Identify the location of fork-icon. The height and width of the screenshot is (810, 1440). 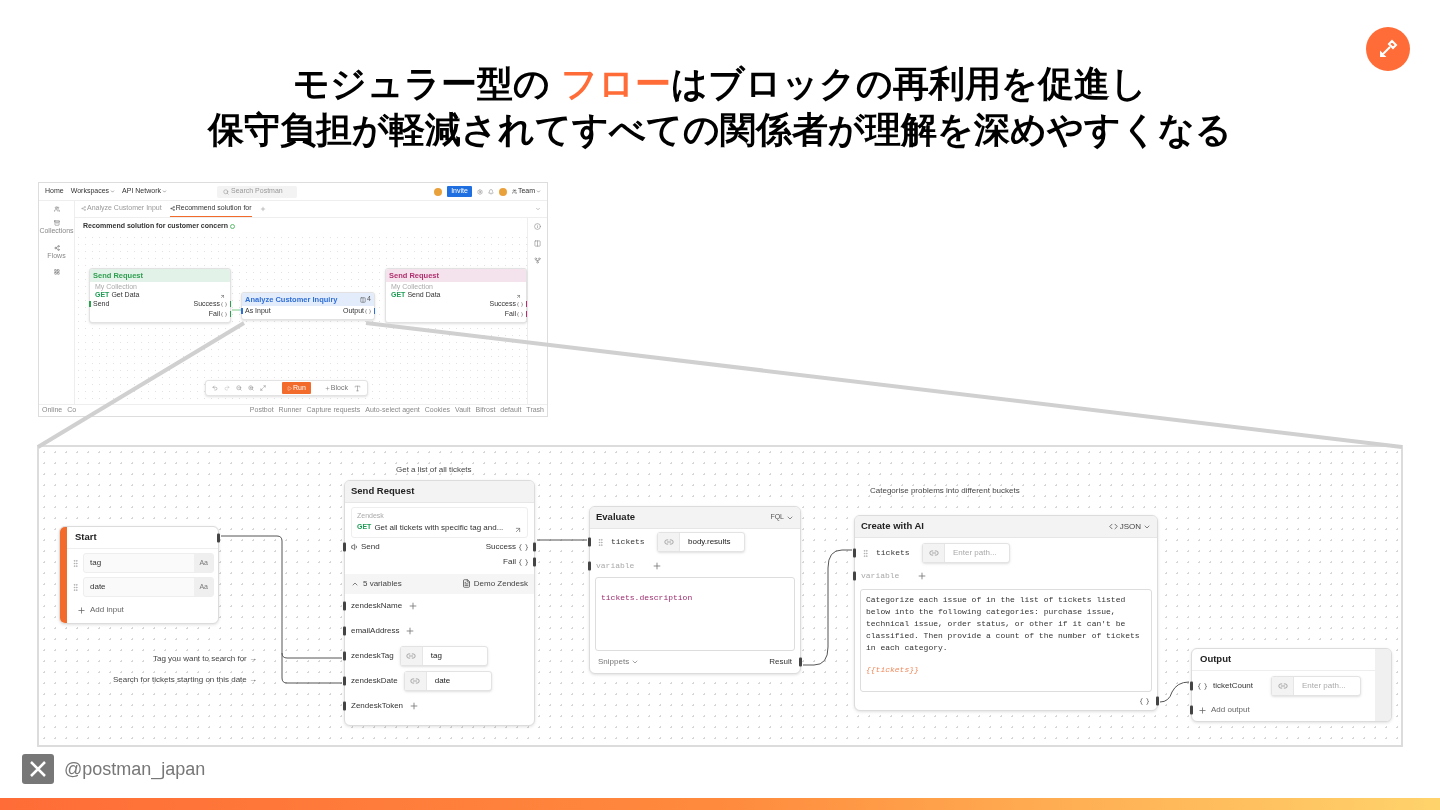
(537, 260).